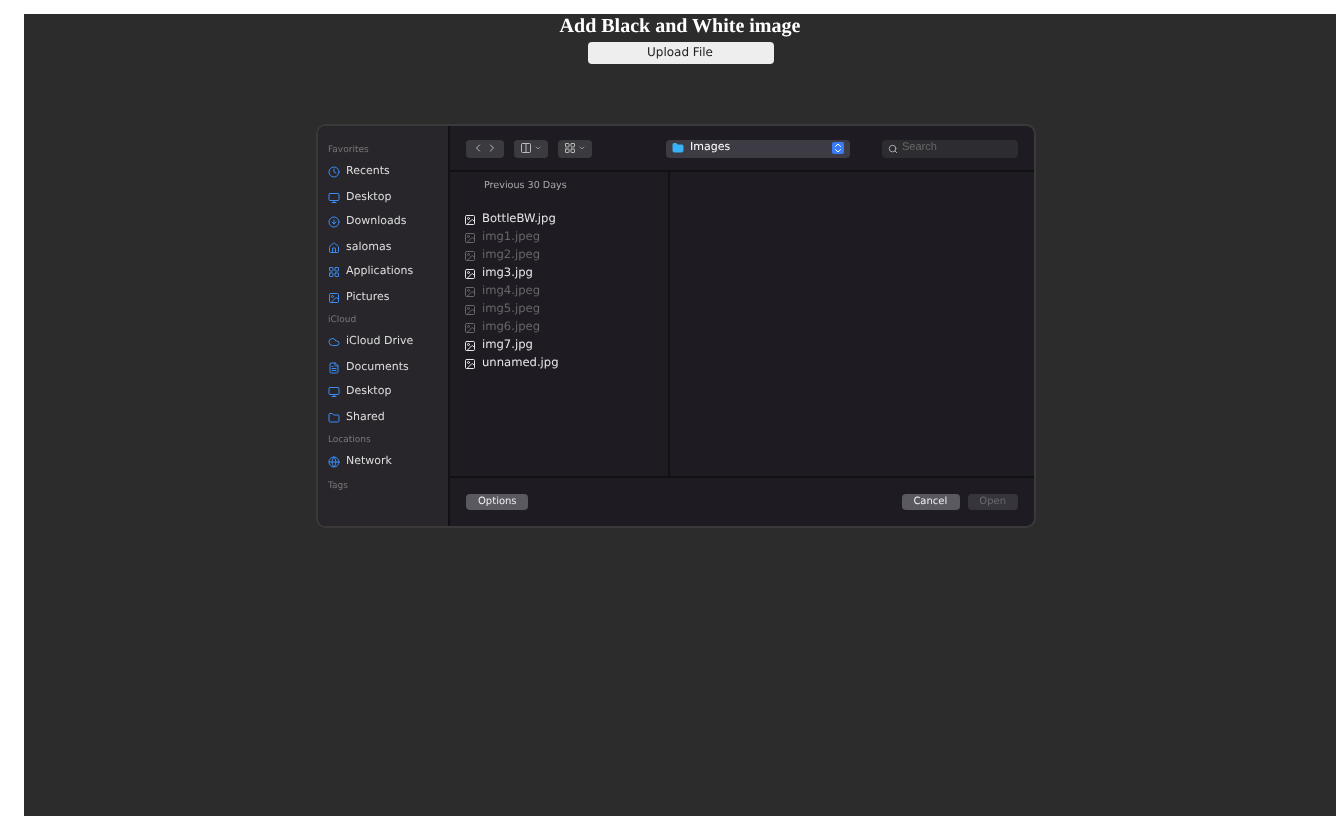 The image size is (1336, 816). I want to click on apps-icon, so click(334, 272).